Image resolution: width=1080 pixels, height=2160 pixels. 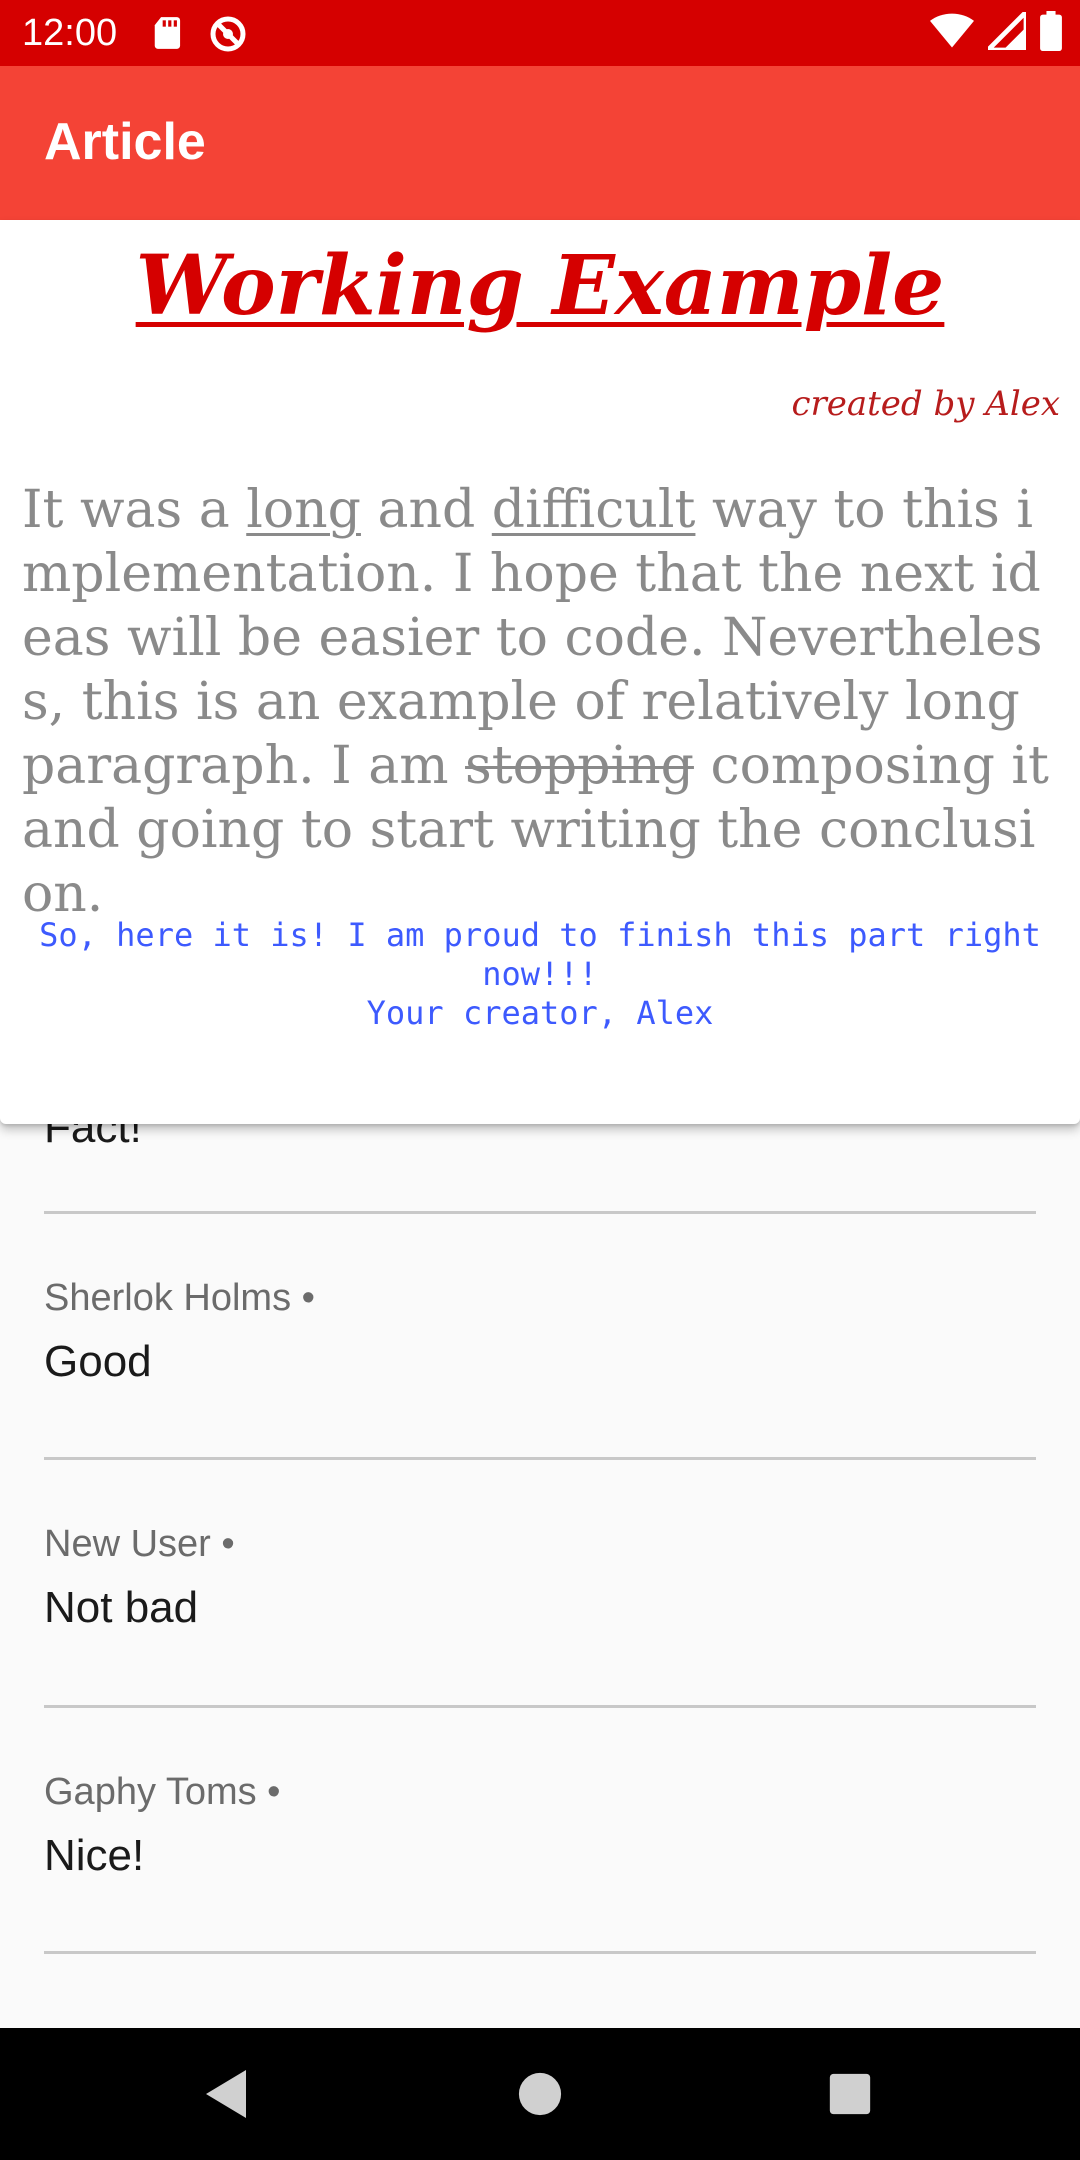 What do you see at coordinates (98, 1361) in the screenshot?
I see `comment-text: Good` at bounding box center [98, 1361].